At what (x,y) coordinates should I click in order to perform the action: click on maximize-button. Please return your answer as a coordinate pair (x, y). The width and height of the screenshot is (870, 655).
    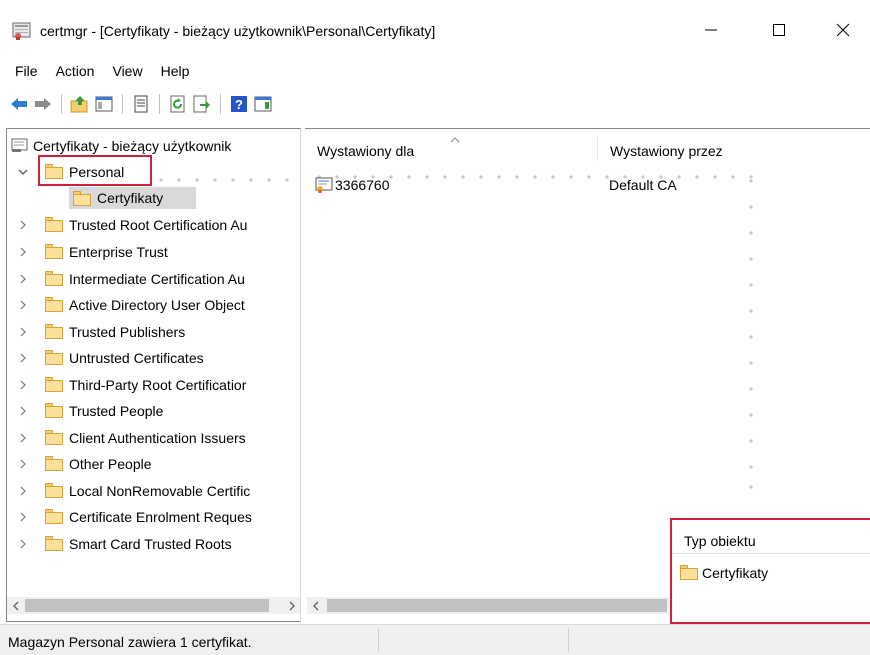
    Looking at the image, I should click on (779, 30).